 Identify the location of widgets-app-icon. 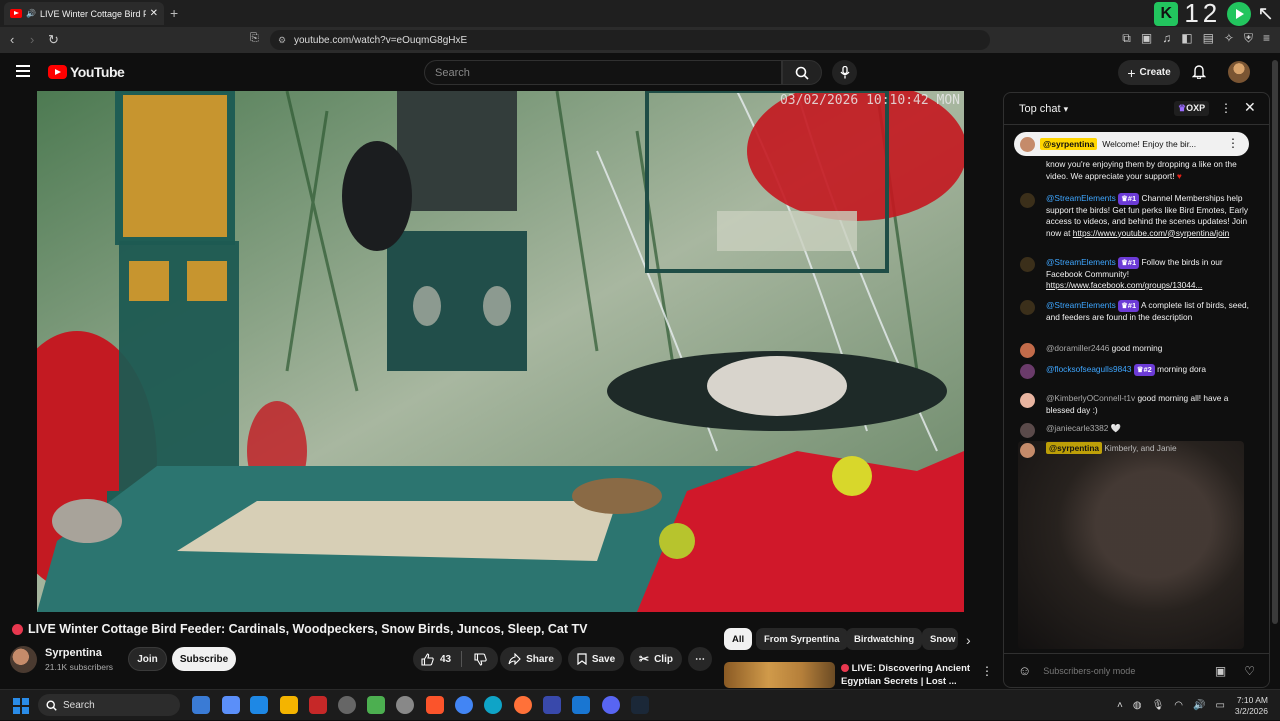
(201, 705).